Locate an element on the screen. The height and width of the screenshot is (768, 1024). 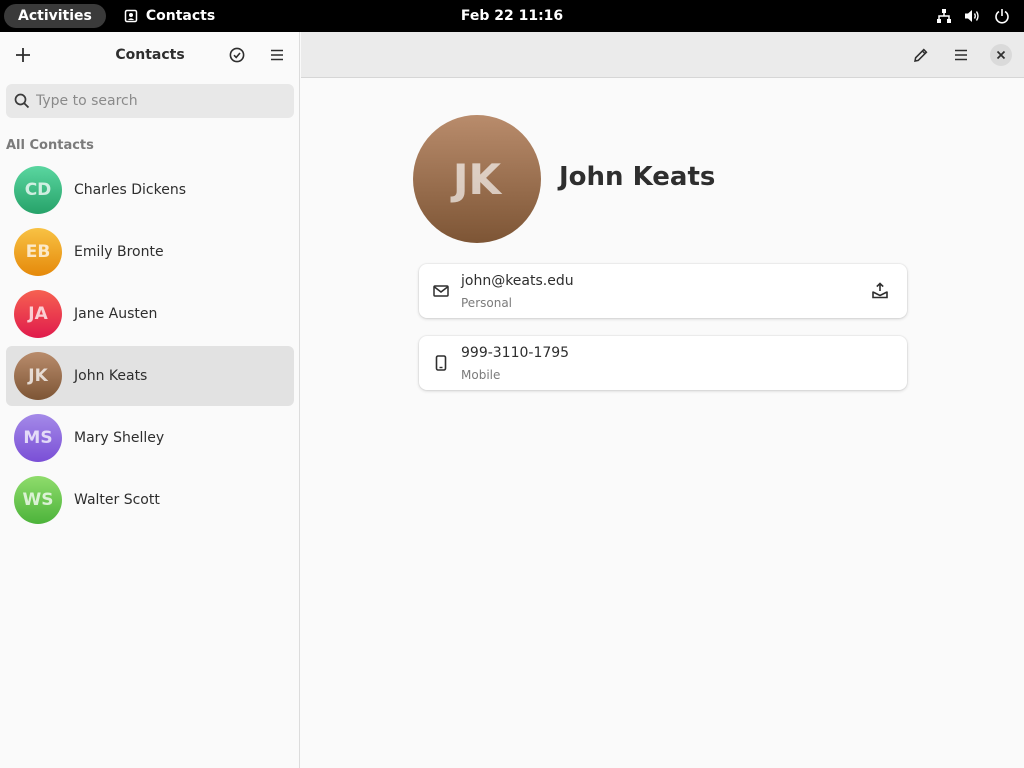
send-mail-icon is located at coordinates (880, 290).